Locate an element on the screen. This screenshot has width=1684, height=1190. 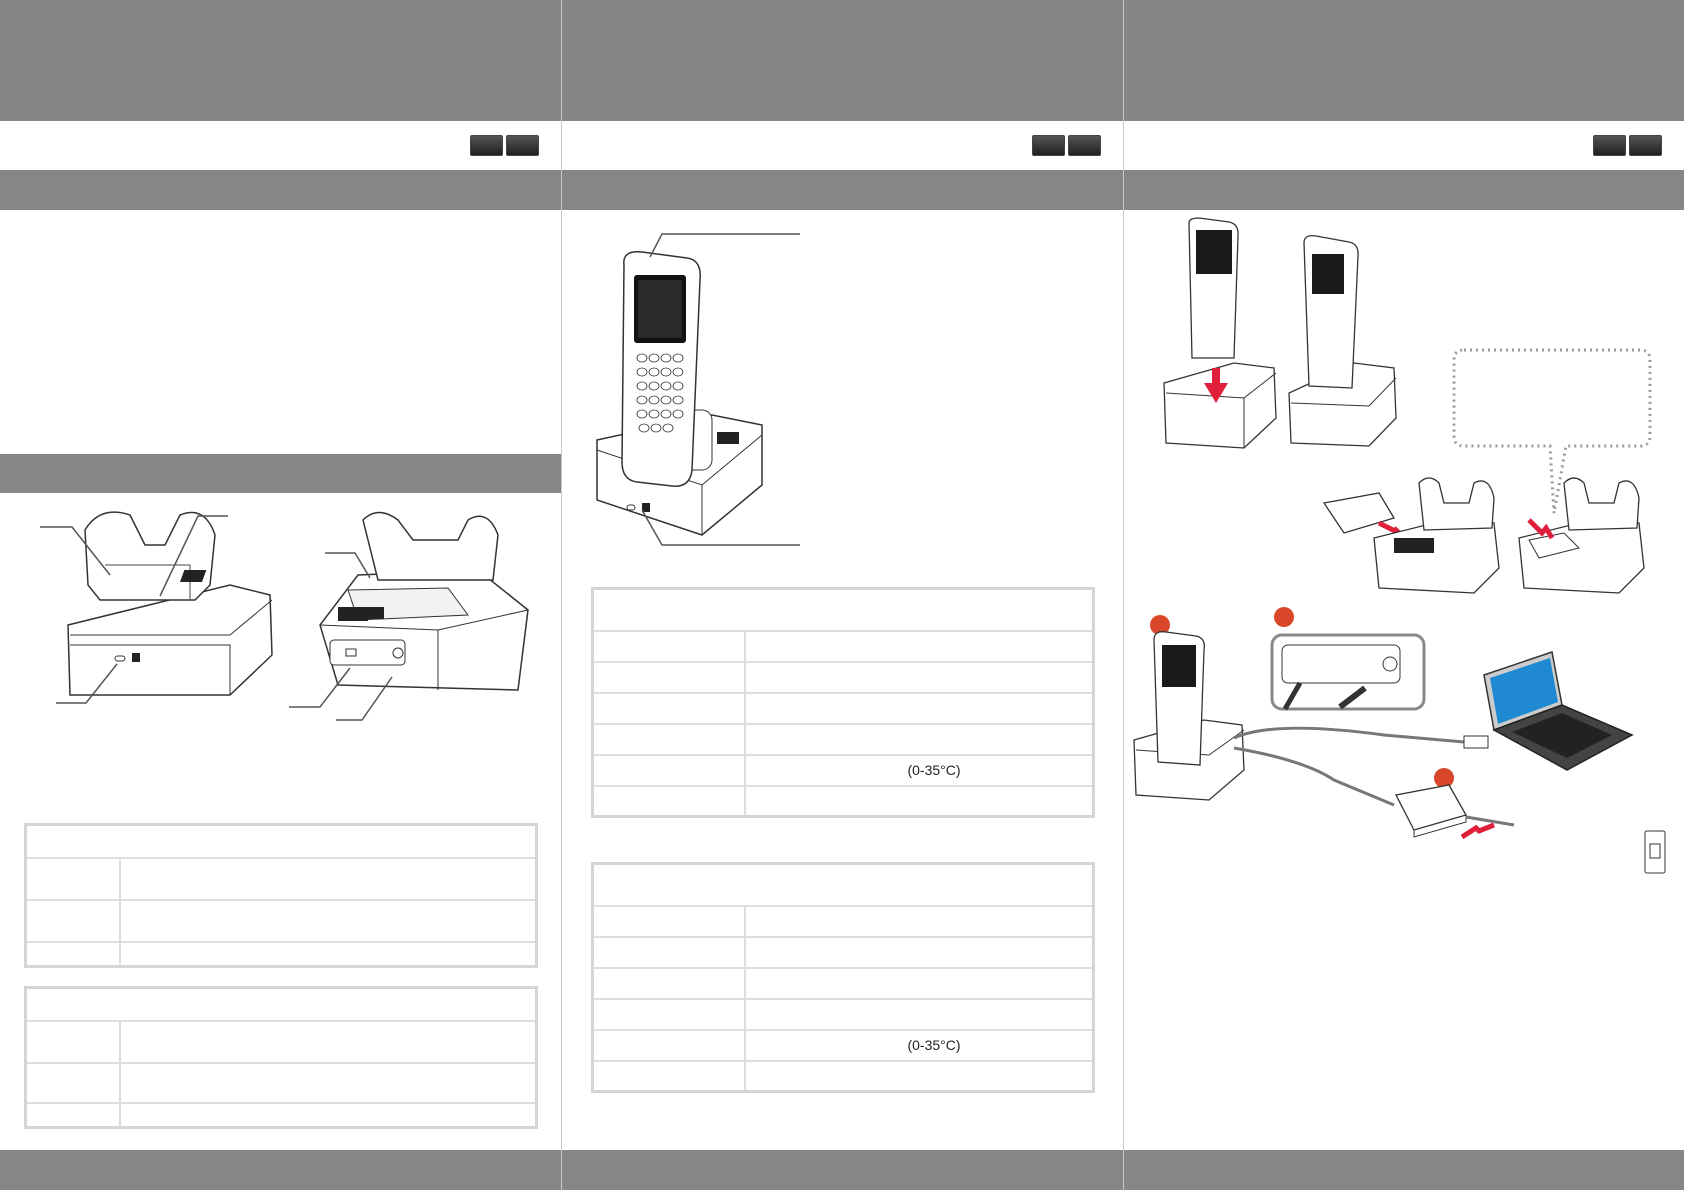
callout-lines-right is located at coordinates (341, 636).